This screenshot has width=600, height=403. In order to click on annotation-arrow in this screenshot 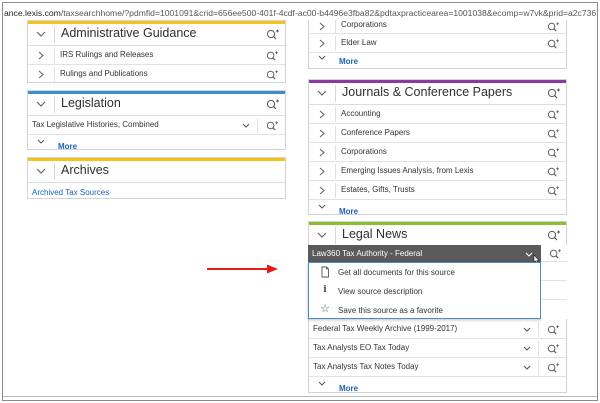, I will do `click(242, 269)`.